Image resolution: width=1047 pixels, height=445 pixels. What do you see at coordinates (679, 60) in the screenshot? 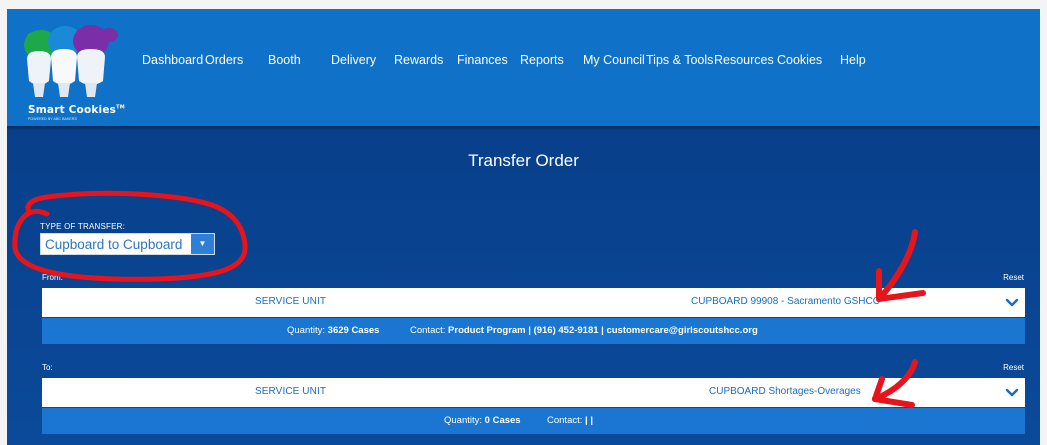
I see `nav-tips-tools: Tips & Tools` at bounding box center [679, 60].